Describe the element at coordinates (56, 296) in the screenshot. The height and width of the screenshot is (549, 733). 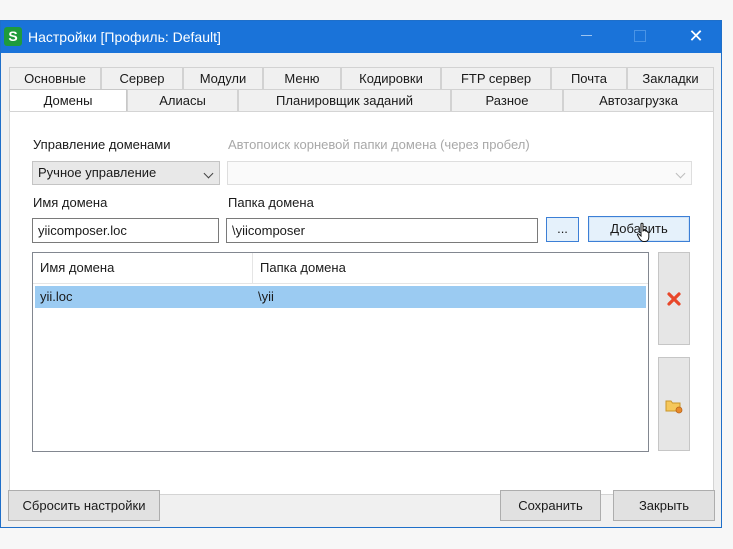
I see `table-cell-domain-name: yii.loc` at that location.